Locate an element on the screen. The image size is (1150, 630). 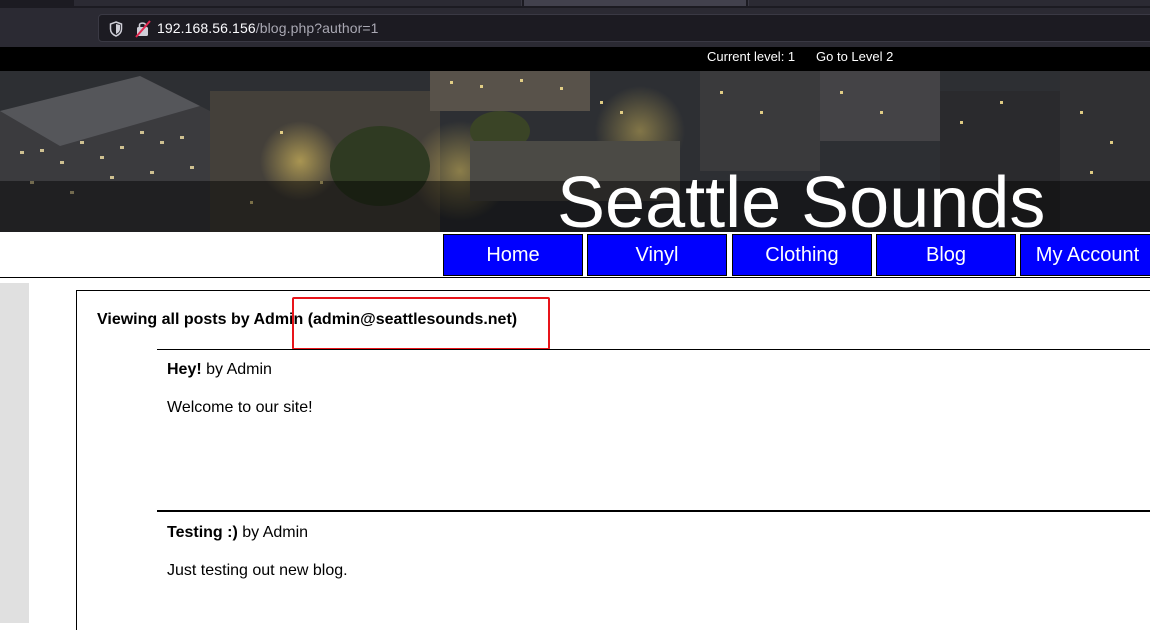
nav-home: Home is located at coordinates (513, 255).